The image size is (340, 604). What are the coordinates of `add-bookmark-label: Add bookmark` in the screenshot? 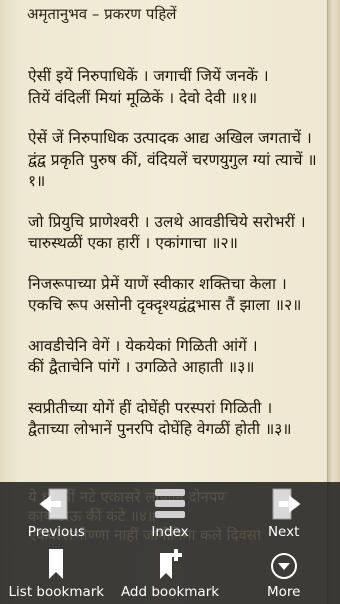 It's located at (170, 592).